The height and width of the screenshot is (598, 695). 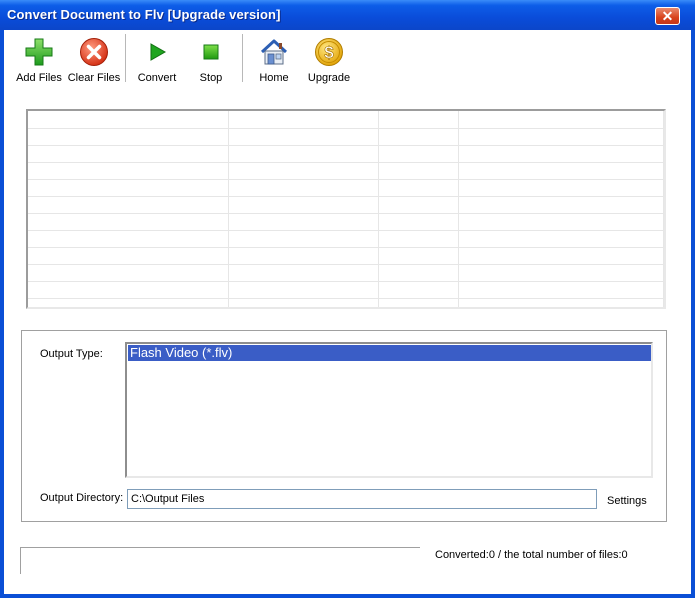 What do you see at coordinates (362, 499) in the screenshot?
I see `output-directory-input` at bounding box center [362, 499].